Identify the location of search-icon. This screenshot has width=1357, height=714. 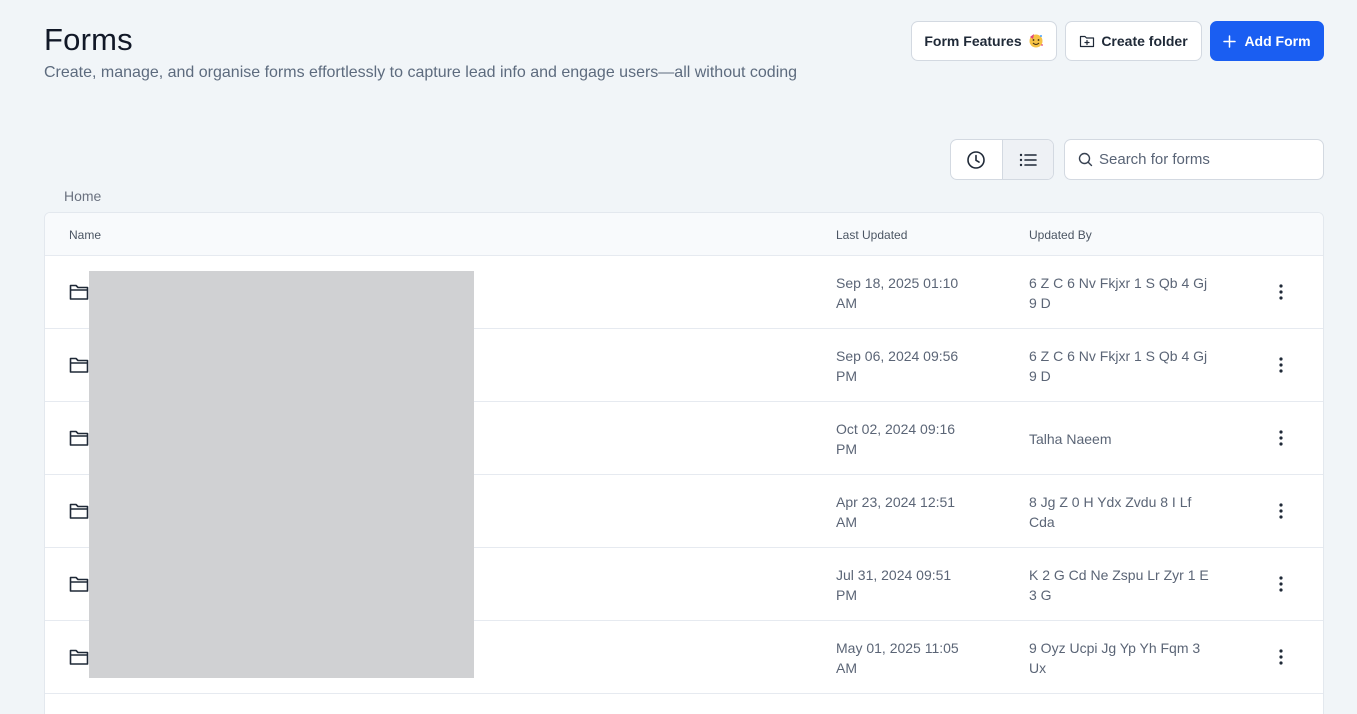
(1085, 159).